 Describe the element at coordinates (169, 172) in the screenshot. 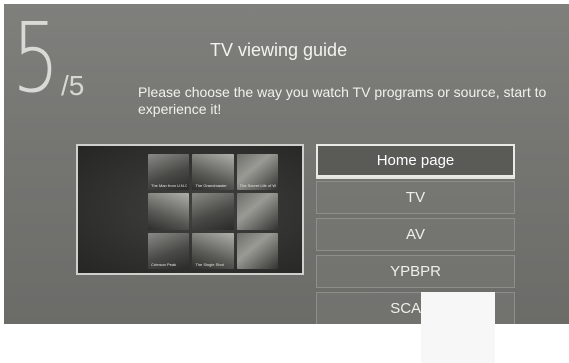

I see `poster-thumbnail: The Man from U.N.C.L.E.` at that location.